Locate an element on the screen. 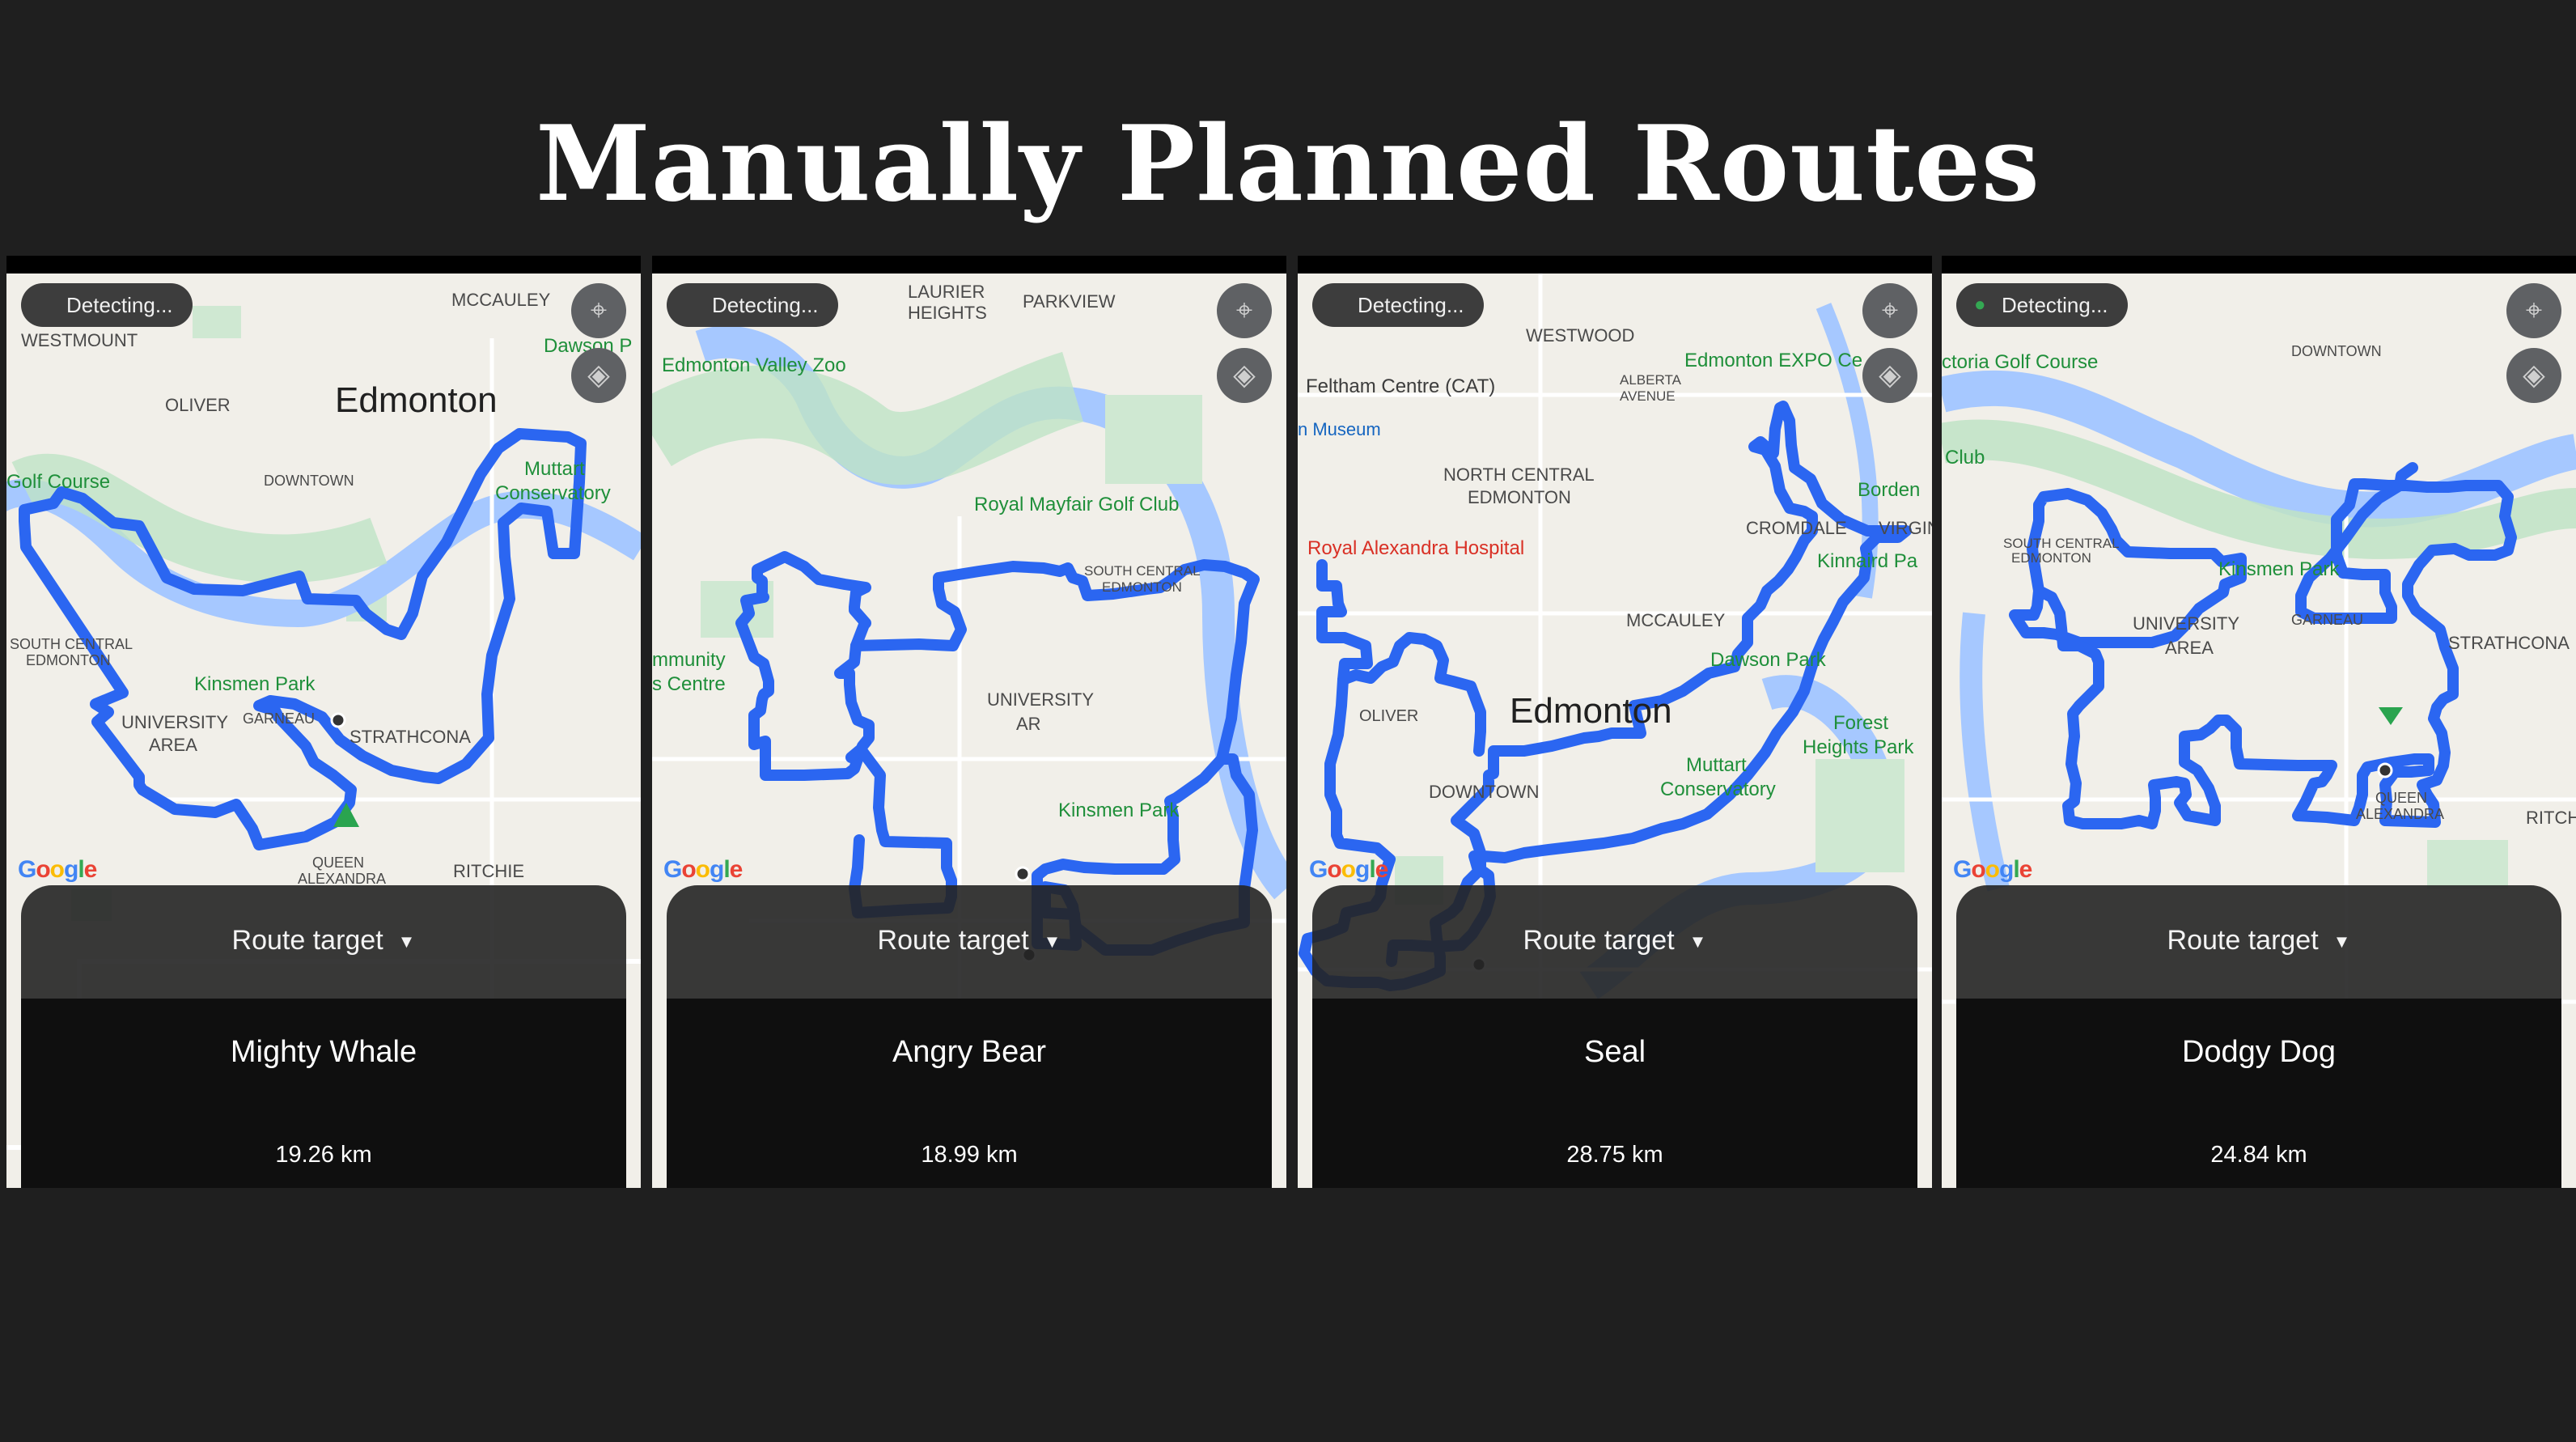  map-label: AVENUE is located at coordinates (1648, 396).